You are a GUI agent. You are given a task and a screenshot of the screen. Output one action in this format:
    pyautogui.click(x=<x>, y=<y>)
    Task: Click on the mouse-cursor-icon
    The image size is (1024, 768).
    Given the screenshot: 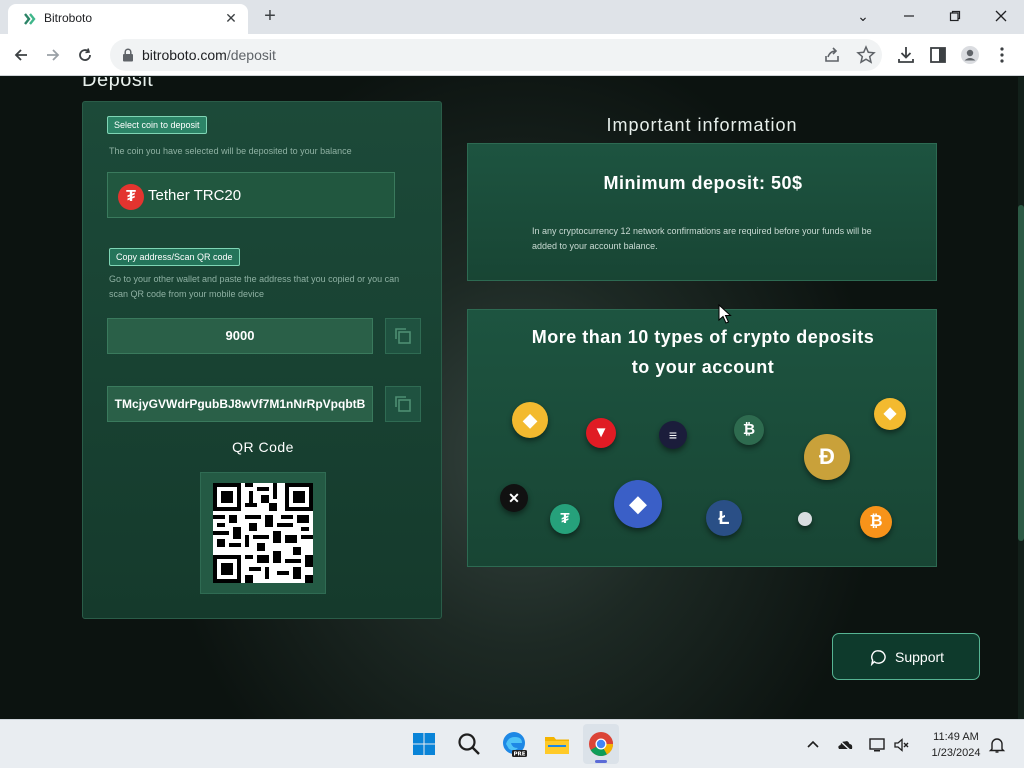 What is the action you would take?
    pyautogui.click(x=725, y=314)
    